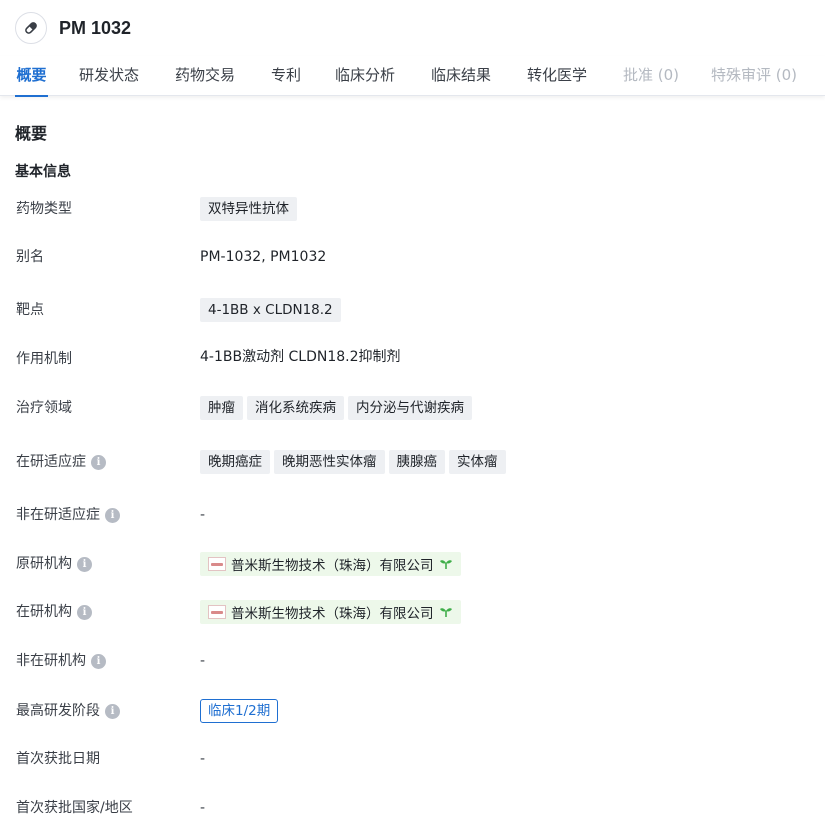 This screenshot has width=825, height=832. Describe the element at coordinates (61, 661) in the screenshot. I see `row-label: 非在研机构 i` at that location.